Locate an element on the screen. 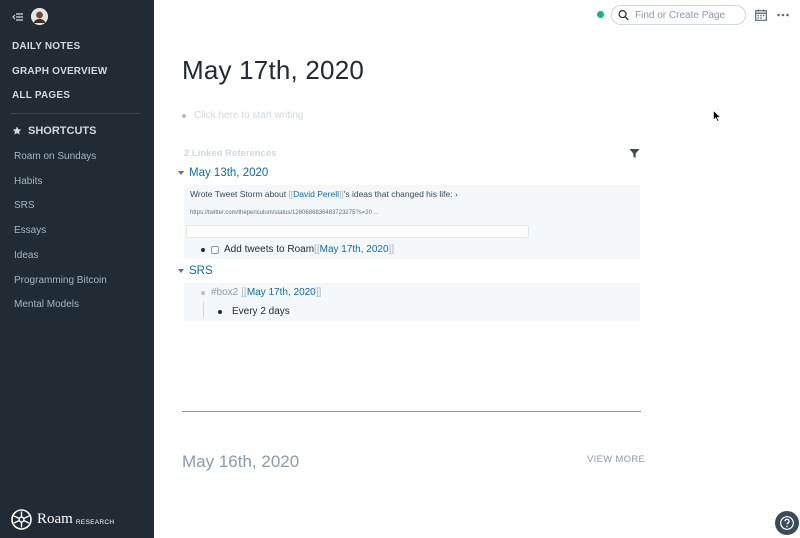 This screenshot has width=800, height=538. child-block-text: Every 2 days is located at coordinates (261, 311).